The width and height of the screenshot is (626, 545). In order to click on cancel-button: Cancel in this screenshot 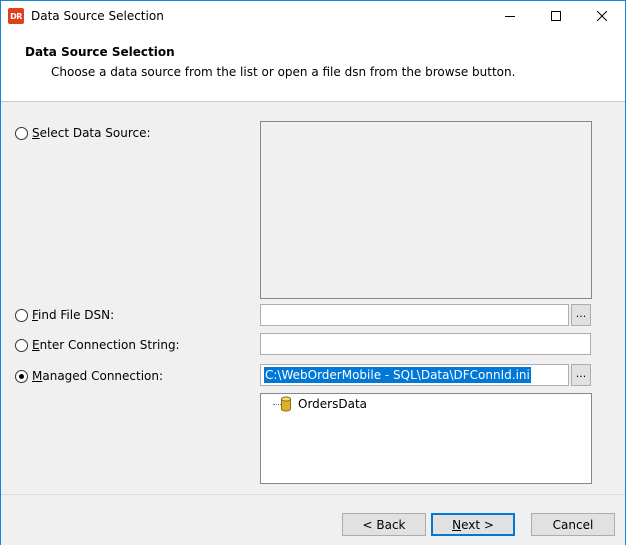, I will do `click(573, 524)`.